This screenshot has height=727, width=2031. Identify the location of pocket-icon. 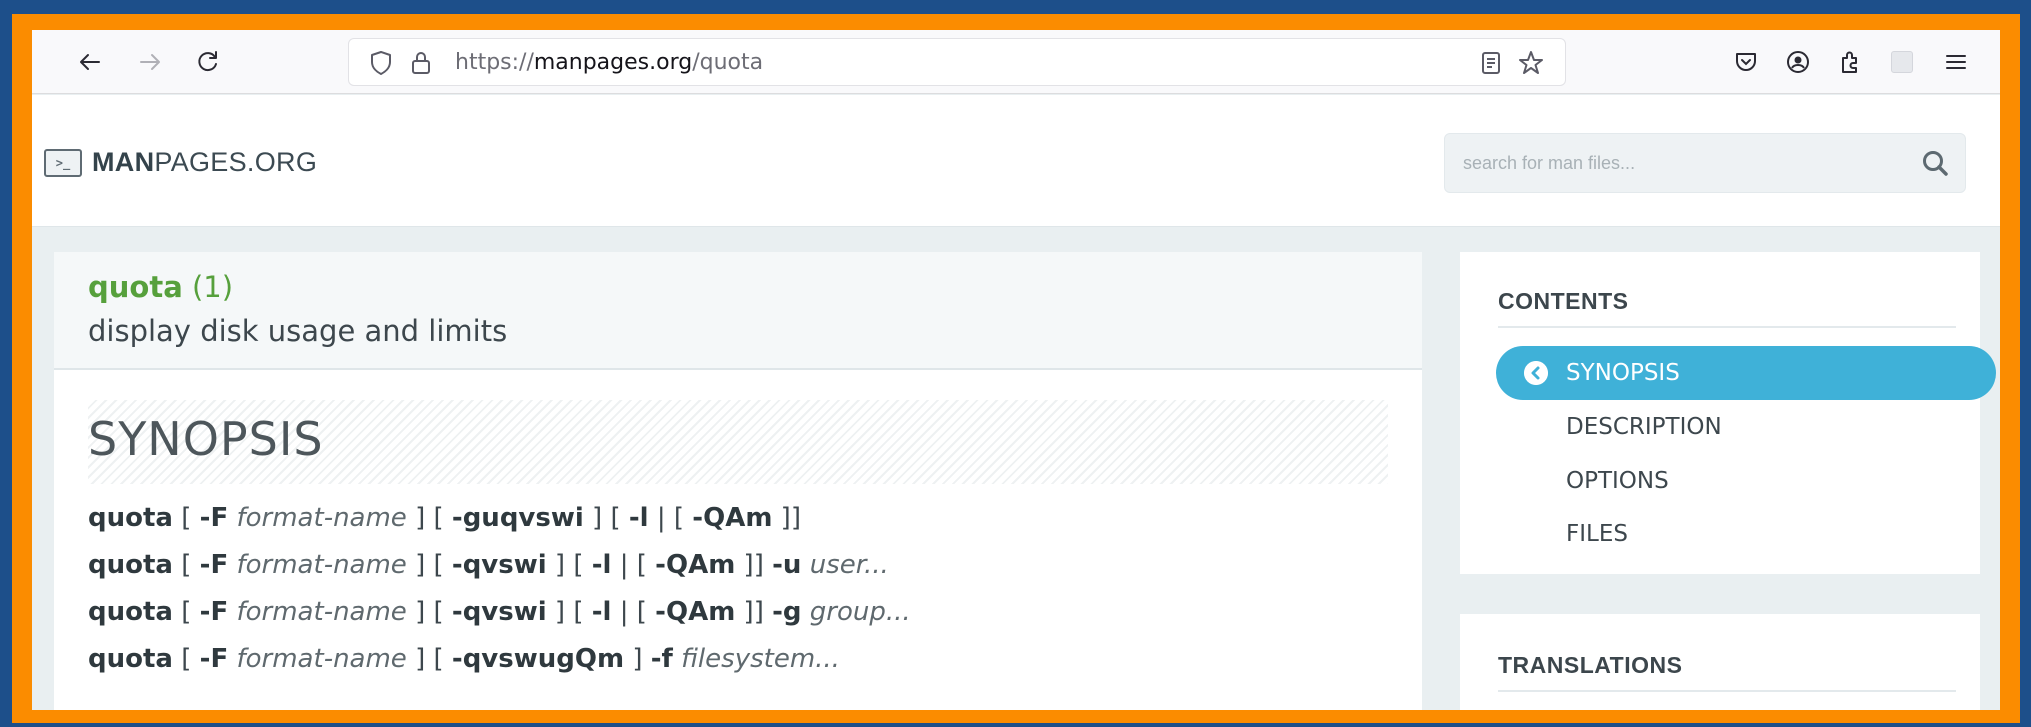
(1746, 62).